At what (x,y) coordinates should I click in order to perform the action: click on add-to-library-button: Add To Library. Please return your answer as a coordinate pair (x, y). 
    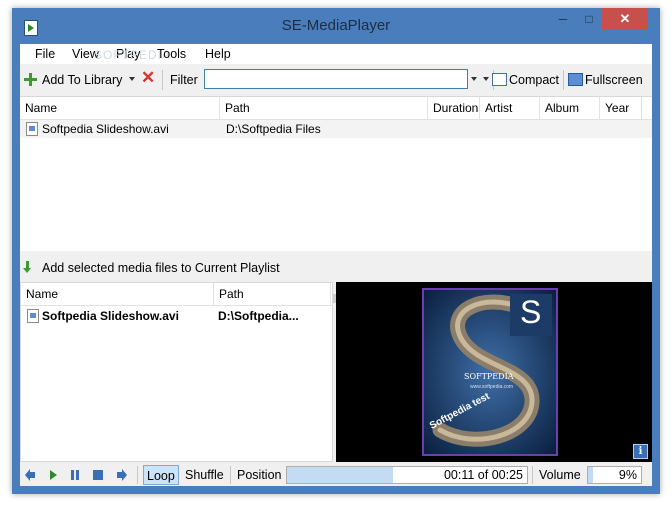
    Looking at the image, I should click on (82, 80).